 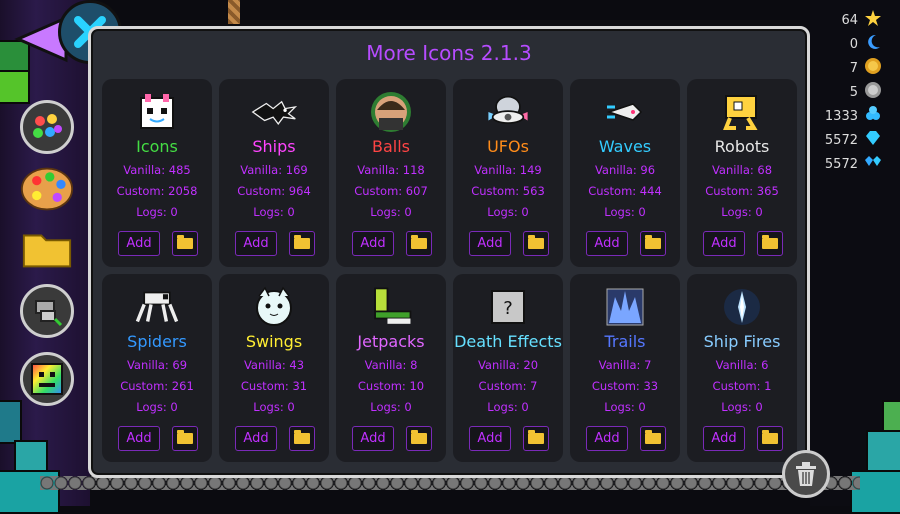 What do you see at coordinates (742, 386) in the screenshot?
I see `custom-count: Custom: 1` at bounding box center [742, 386].